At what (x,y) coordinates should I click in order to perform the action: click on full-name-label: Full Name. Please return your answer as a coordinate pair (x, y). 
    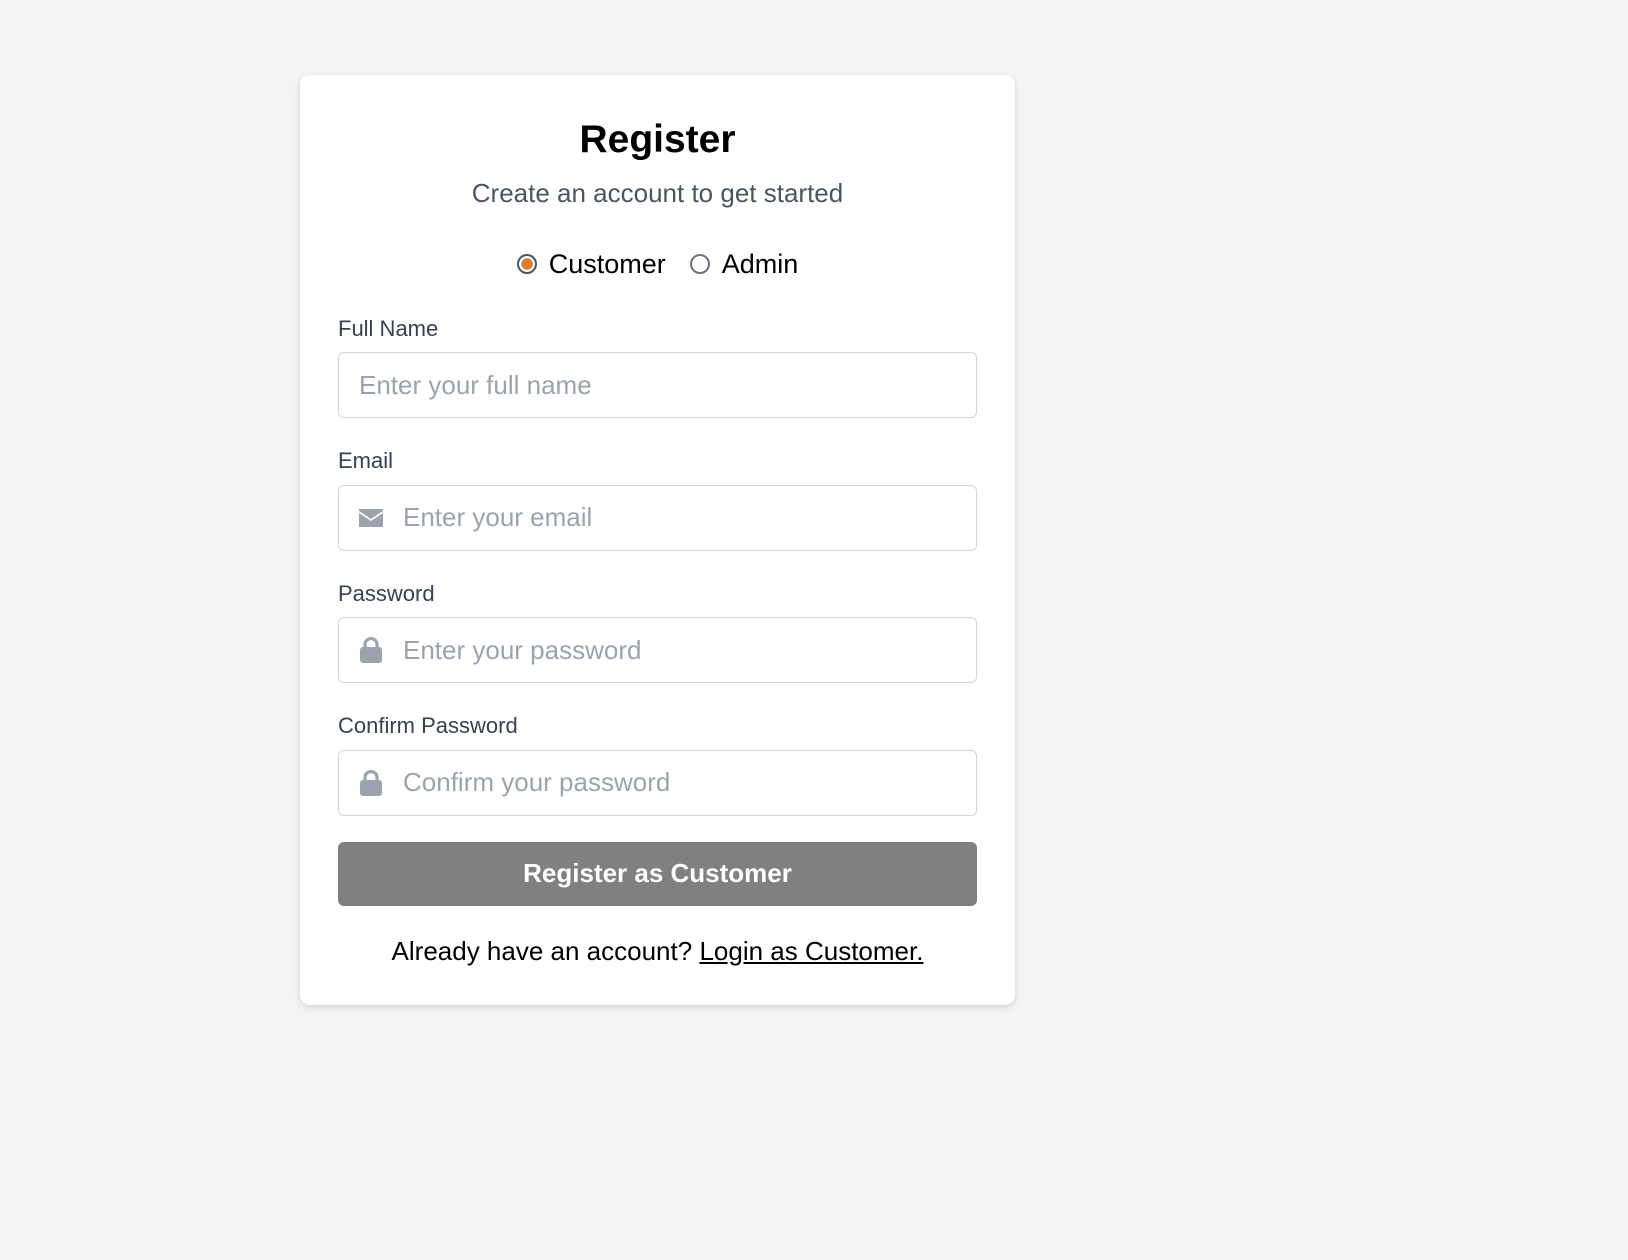
    Looking at the image, I should click on (388, 328).